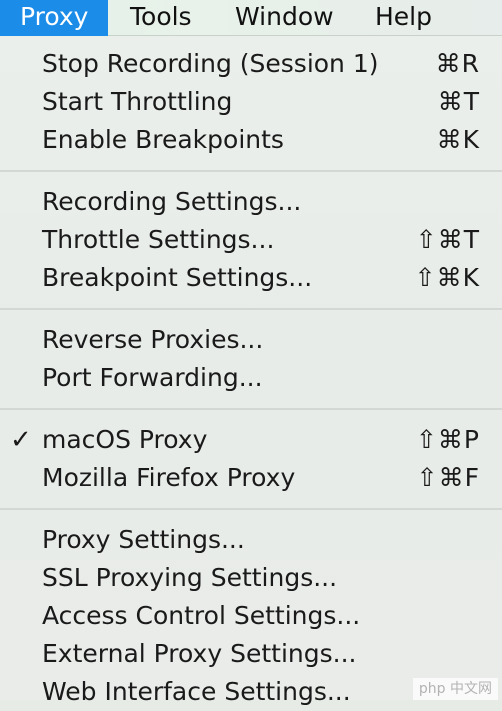 This screenshot has height=711, width=502. I want to click on menu-item-shortcut: ⌘R, so click(457, 63).